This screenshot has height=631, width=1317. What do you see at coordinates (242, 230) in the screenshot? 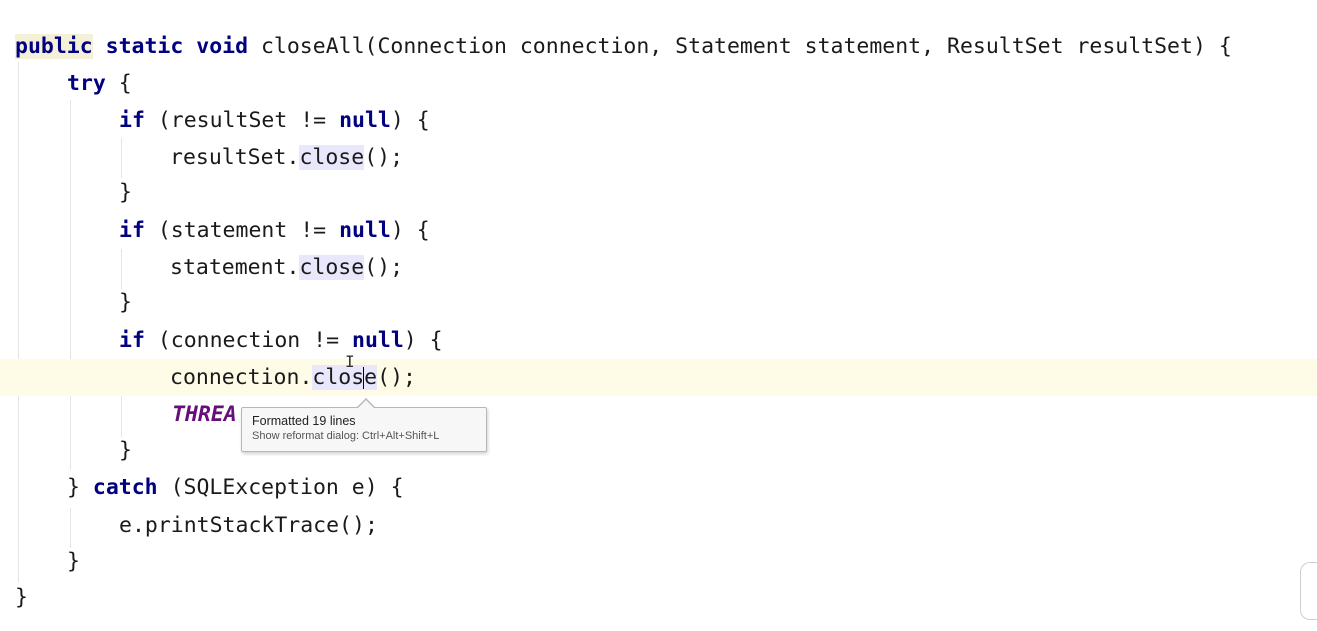
I see `code-text: (statement !=` at bounding box center [242, 230].